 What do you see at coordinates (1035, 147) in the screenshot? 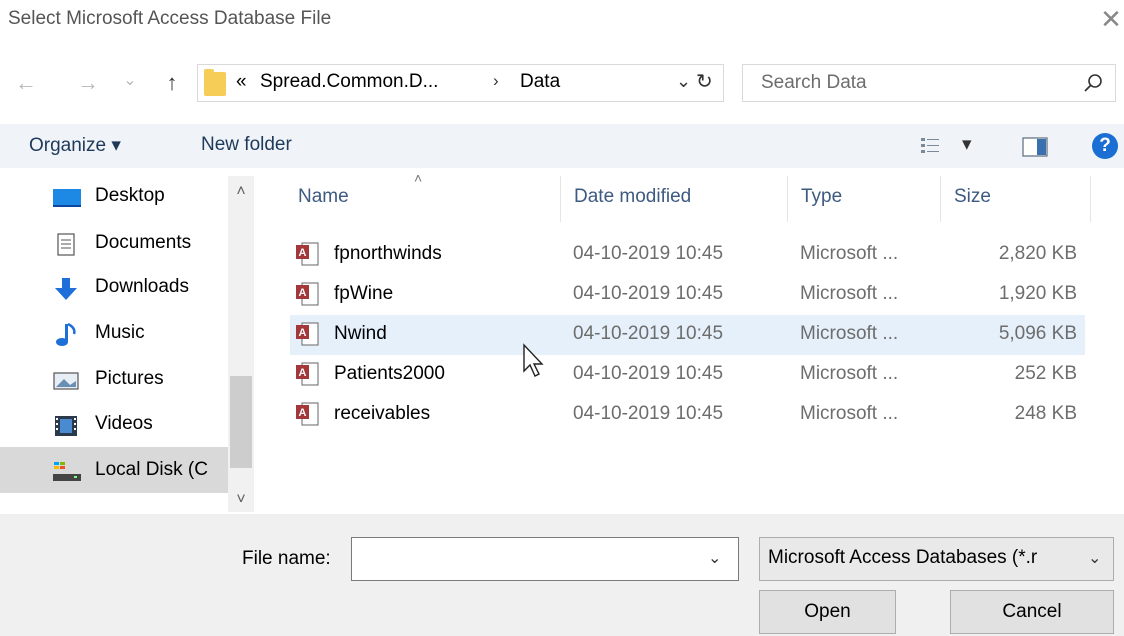
I see `preview-pane-icon` at bounding box center [1035, 147].